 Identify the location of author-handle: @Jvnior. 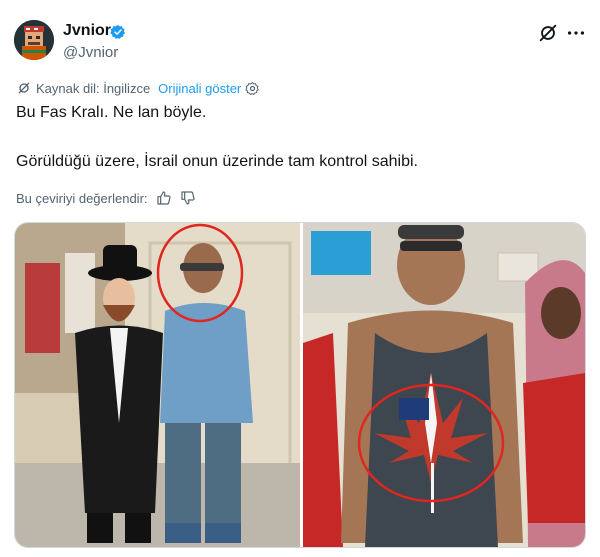
(90, 52).